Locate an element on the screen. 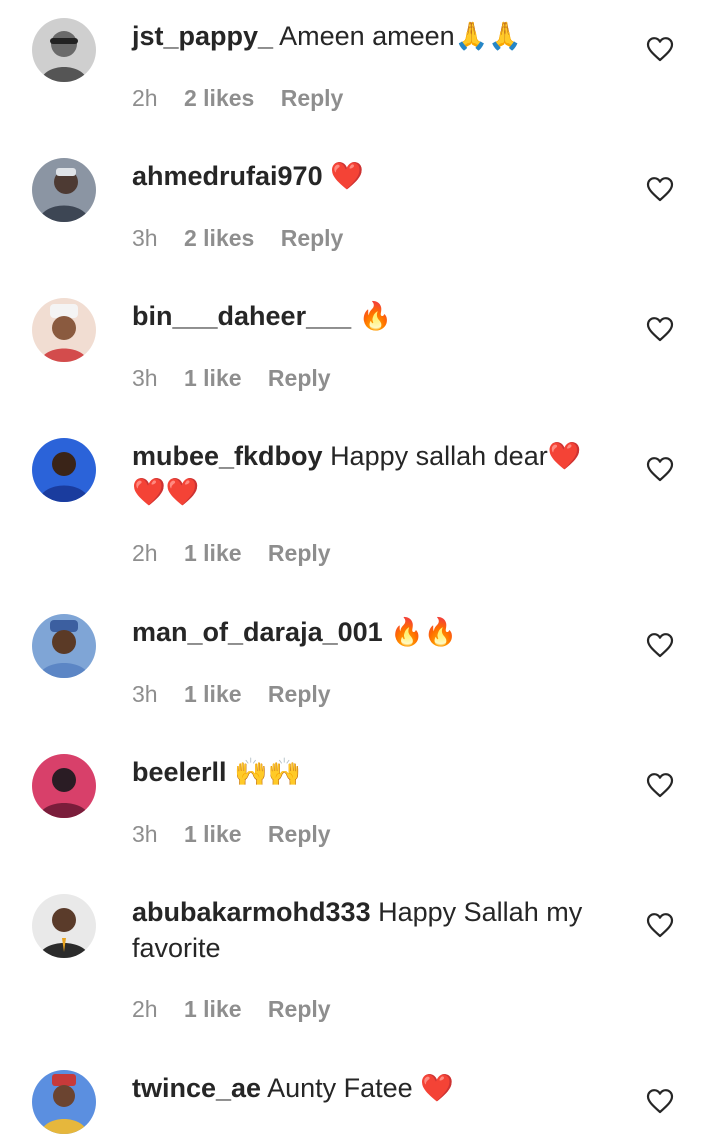 The width and height of the screenshot is (720, 1134). comment-username: jst_pappy_ is located at coordinates (202, 36).